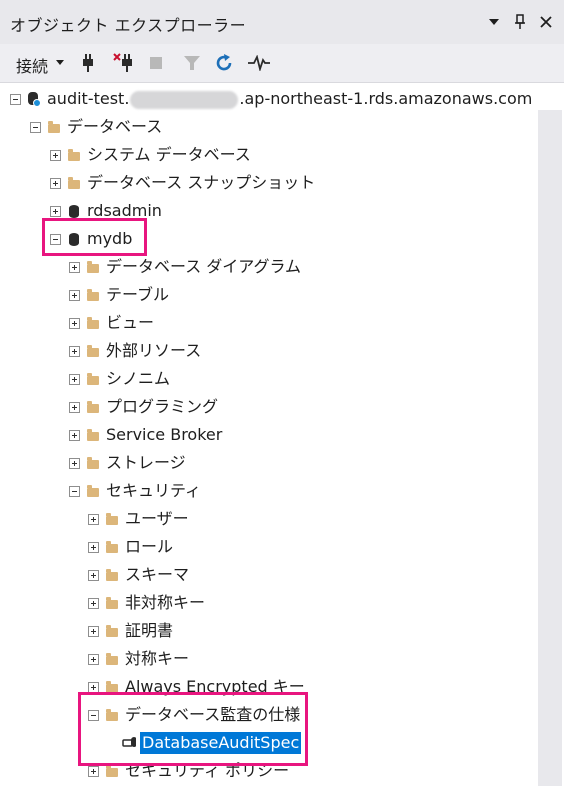 Image resolution: width=564 pixels, height=786 pixels. What do you see at coordinates (138, 659) in the screenshot?
I see `tree-node-symmetric-keys: 対称キー` at bounding box center [138, 659].